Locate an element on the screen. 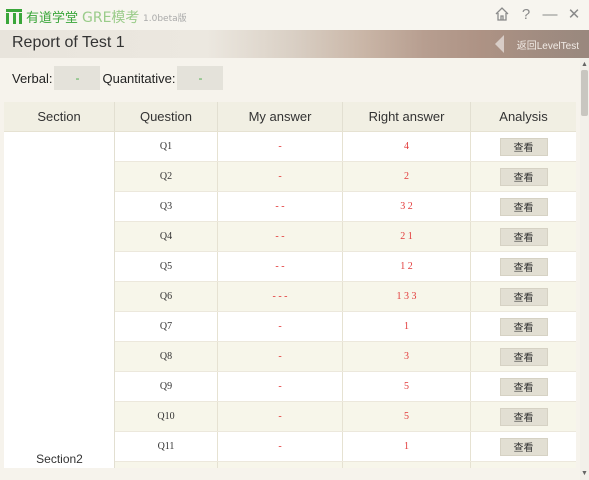  back-to-leveltest-button: 返回LevelTest is located at coordinates (539, 44).